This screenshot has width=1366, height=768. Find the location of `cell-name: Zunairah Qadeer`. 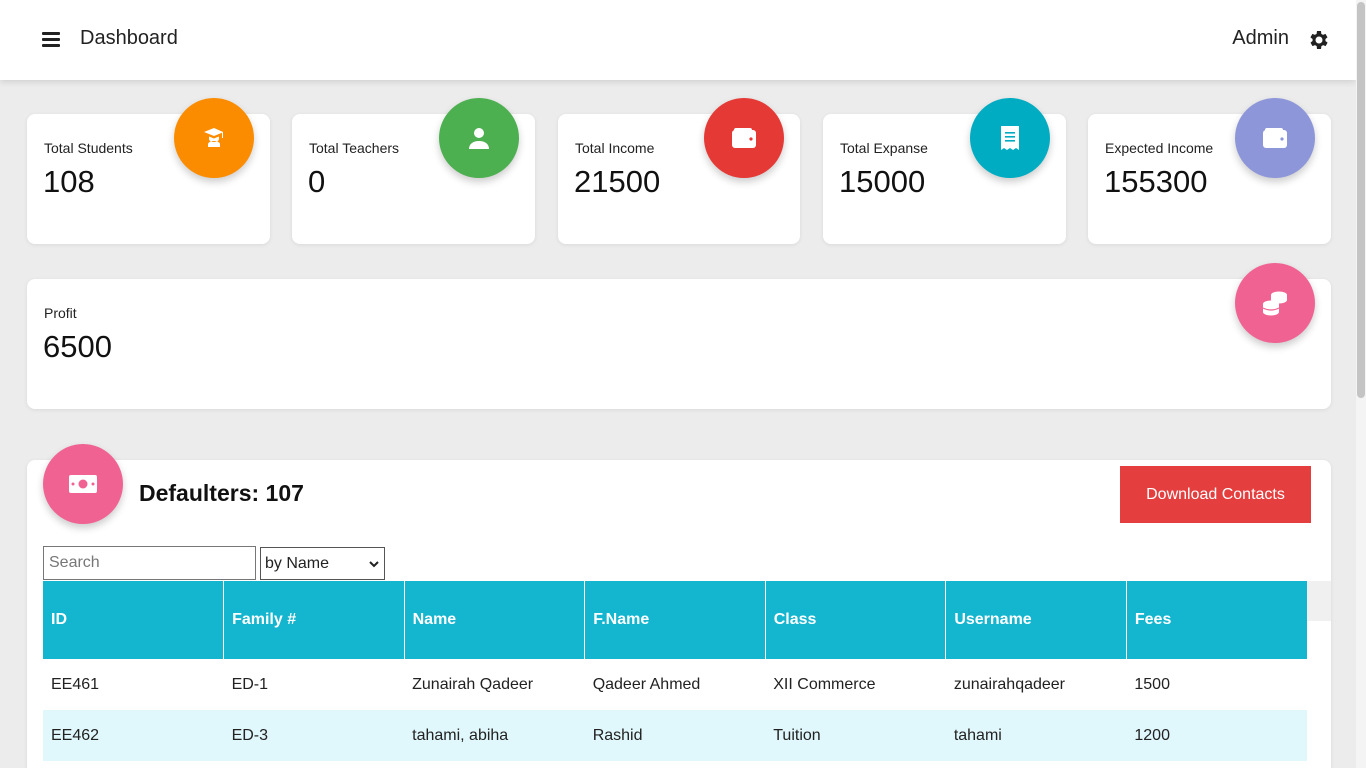

cell-name: Zunairah Qadeer is located at coordinates (473, 684).